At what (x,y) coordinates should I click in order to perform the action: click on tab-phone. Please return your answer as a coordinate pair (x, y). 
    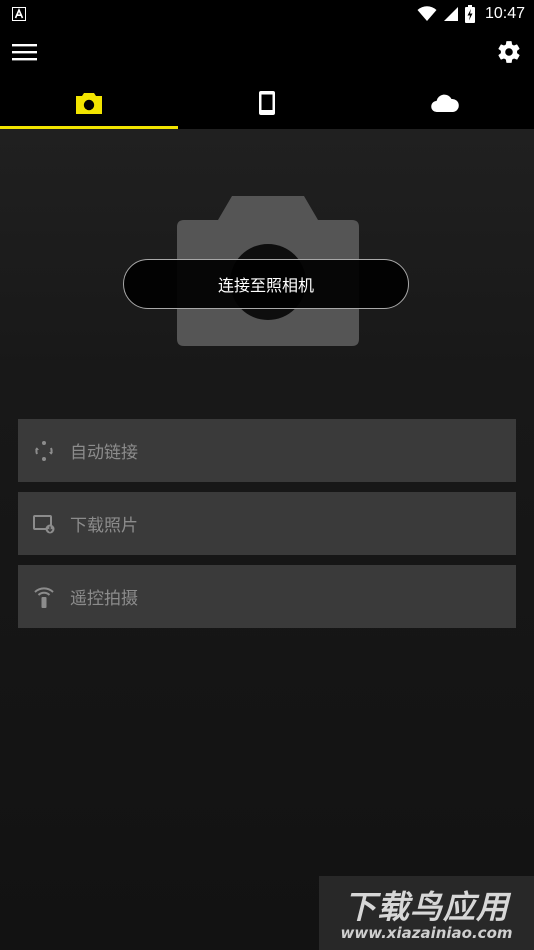
    Looking at the image, I should click on (267, 102).